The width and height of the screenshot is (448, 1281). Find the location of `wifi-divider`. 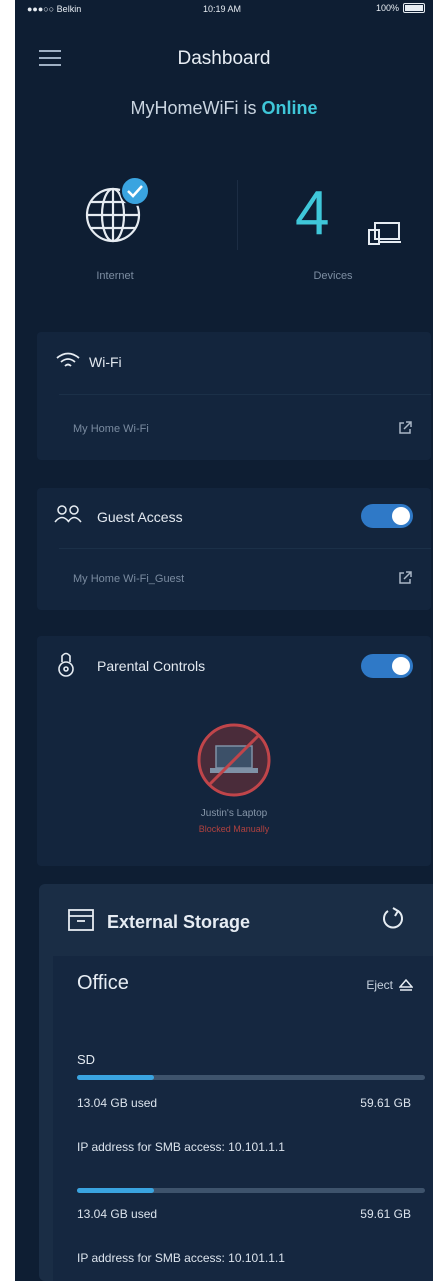

wifi-divider is located at coordinates (245, 394).